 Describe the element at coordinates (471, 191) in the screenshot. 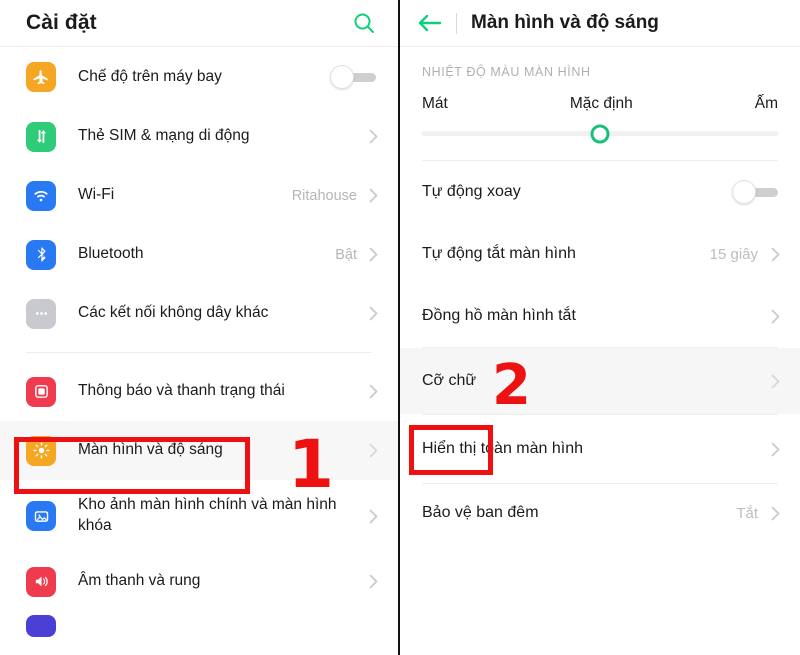

I see `row-label: Tự động xoay` at that location.